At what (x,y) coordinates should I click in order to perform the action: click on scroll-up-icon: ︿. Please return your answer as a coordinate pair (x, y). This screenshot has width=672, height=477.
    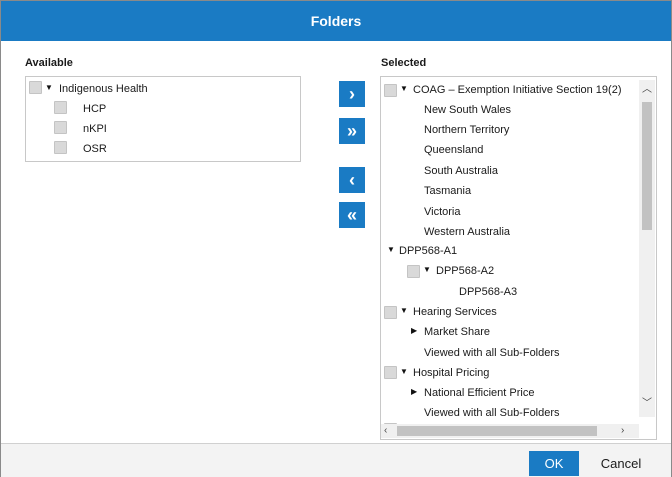
    Looking at the image, I should click on (647, 90).